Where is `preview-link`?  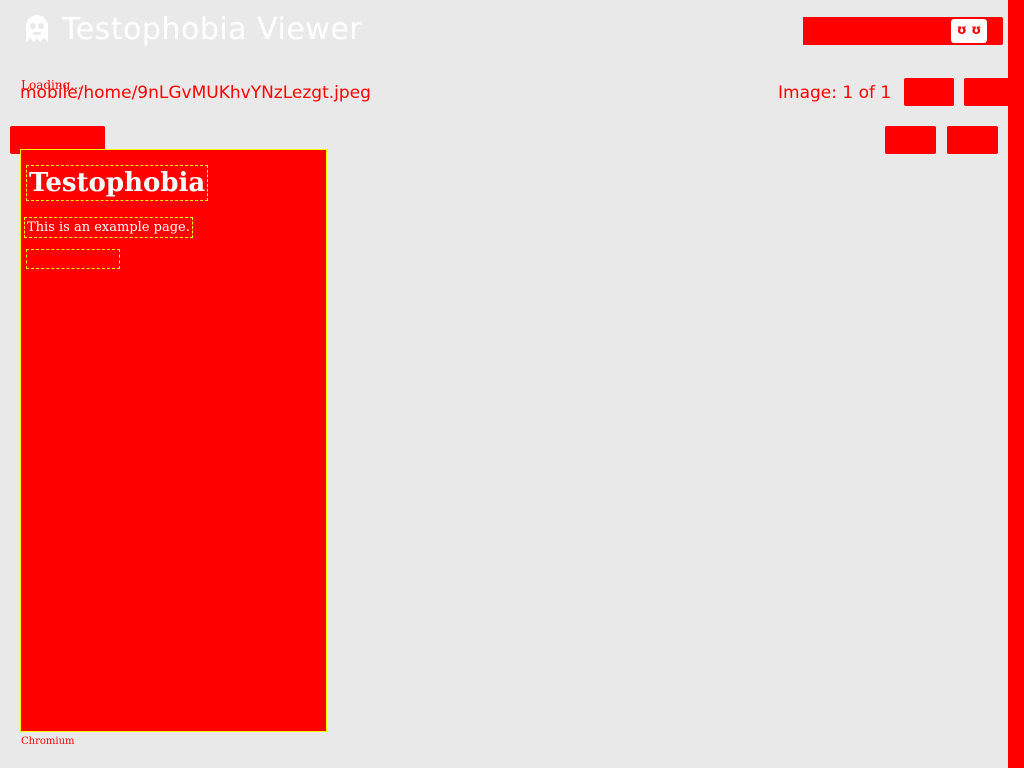 preview-link is located at coordinates (73, 259).